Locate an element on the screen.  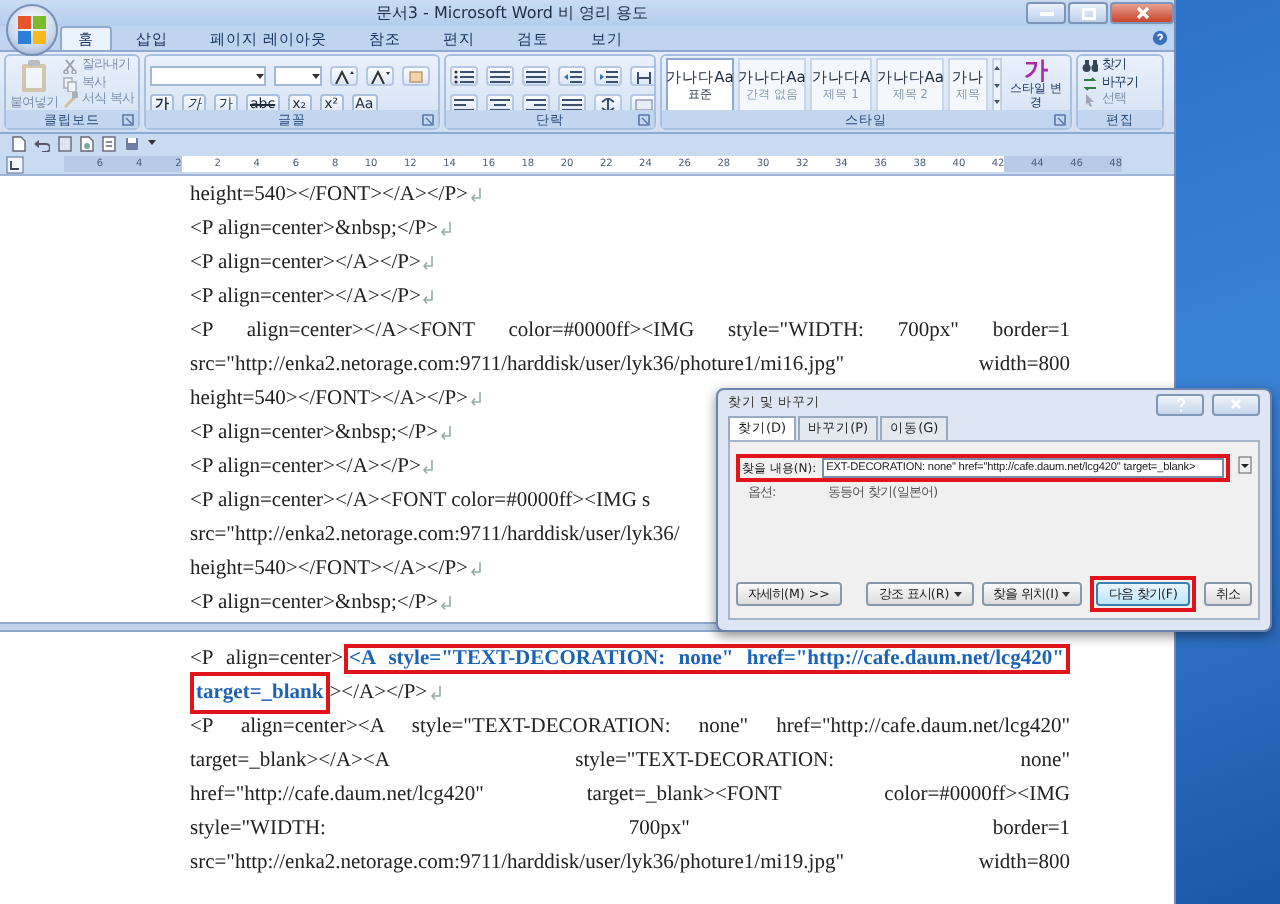
increase-indent-button is located at coordinates (608, 76).